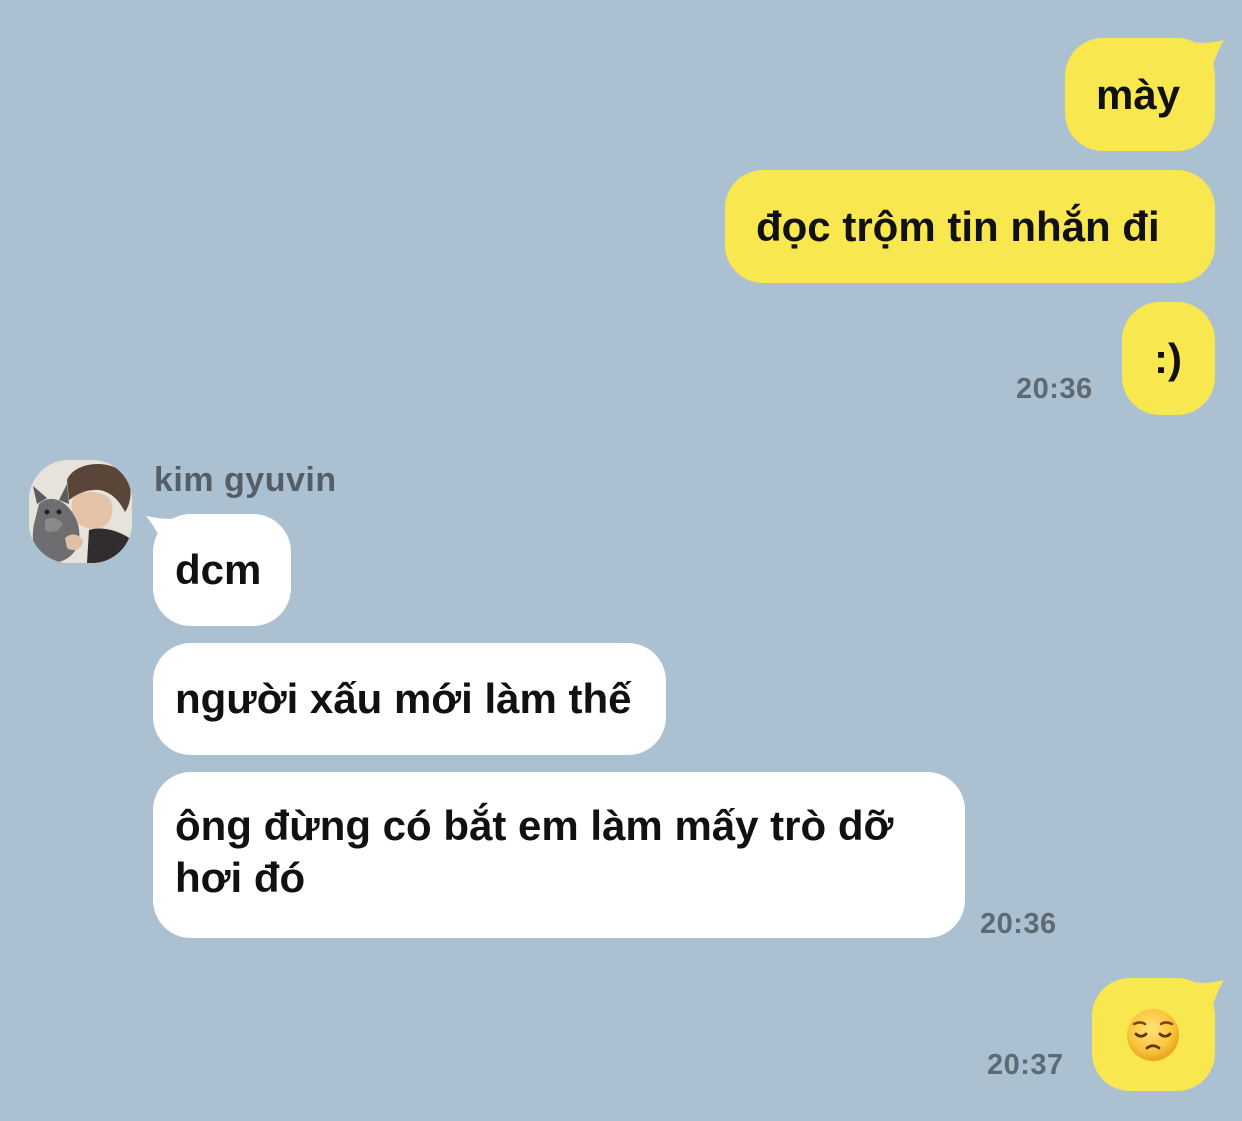 The height and width of the screenshot is (1121, 1242). What do you see at coordinates (80, 511) in the screenshot?
I see `avatar` at bounding box center [80, 511].